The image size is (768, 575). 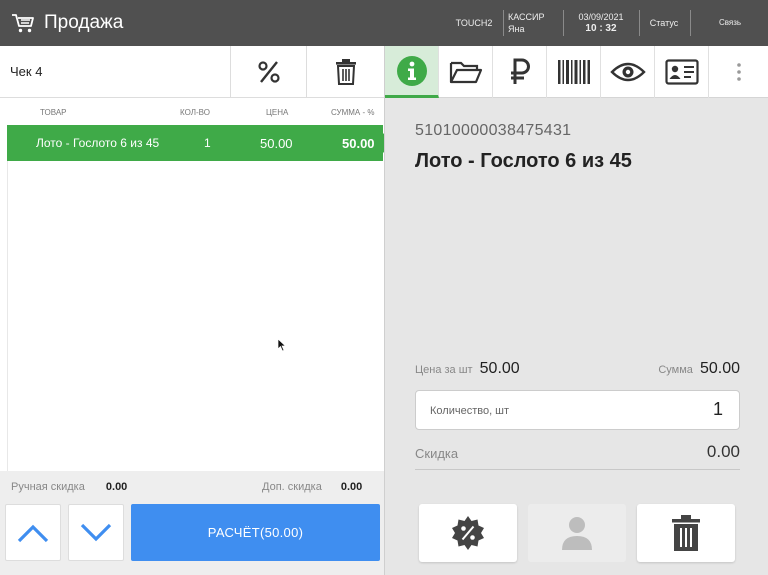 What do you see at coordinates (577, 410) in the screenshot?
I see `quantity-field: Количество, шт 1` at bounding box center [577, 410].